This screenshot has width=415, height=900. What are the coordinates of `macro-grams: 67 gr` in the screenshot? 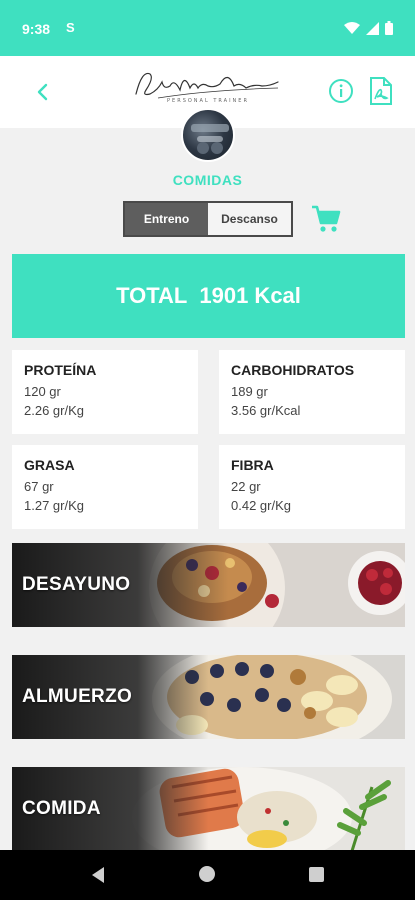 It's located at (39, 486).